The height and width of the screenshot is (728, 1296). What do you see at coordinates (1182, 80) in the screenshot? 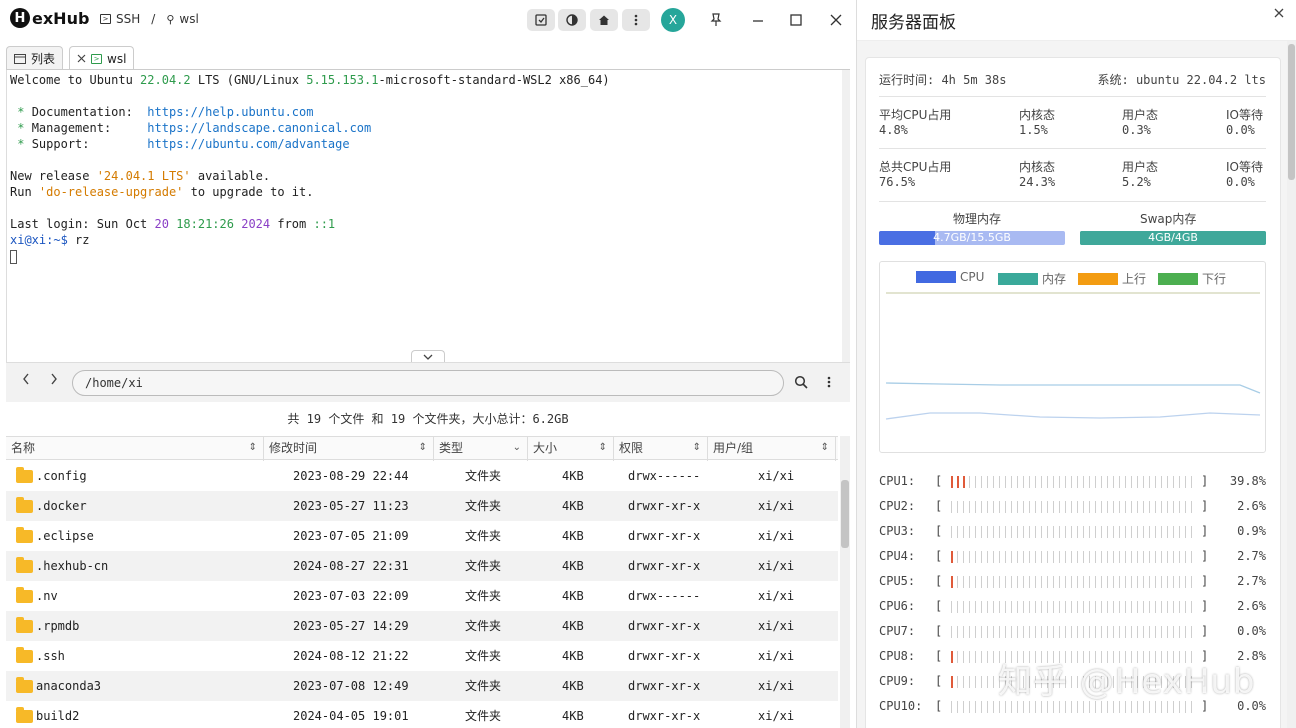
I see `system-info: 系统: ubuntu 22.04.2 lts` at bounding box center [1182, 80].